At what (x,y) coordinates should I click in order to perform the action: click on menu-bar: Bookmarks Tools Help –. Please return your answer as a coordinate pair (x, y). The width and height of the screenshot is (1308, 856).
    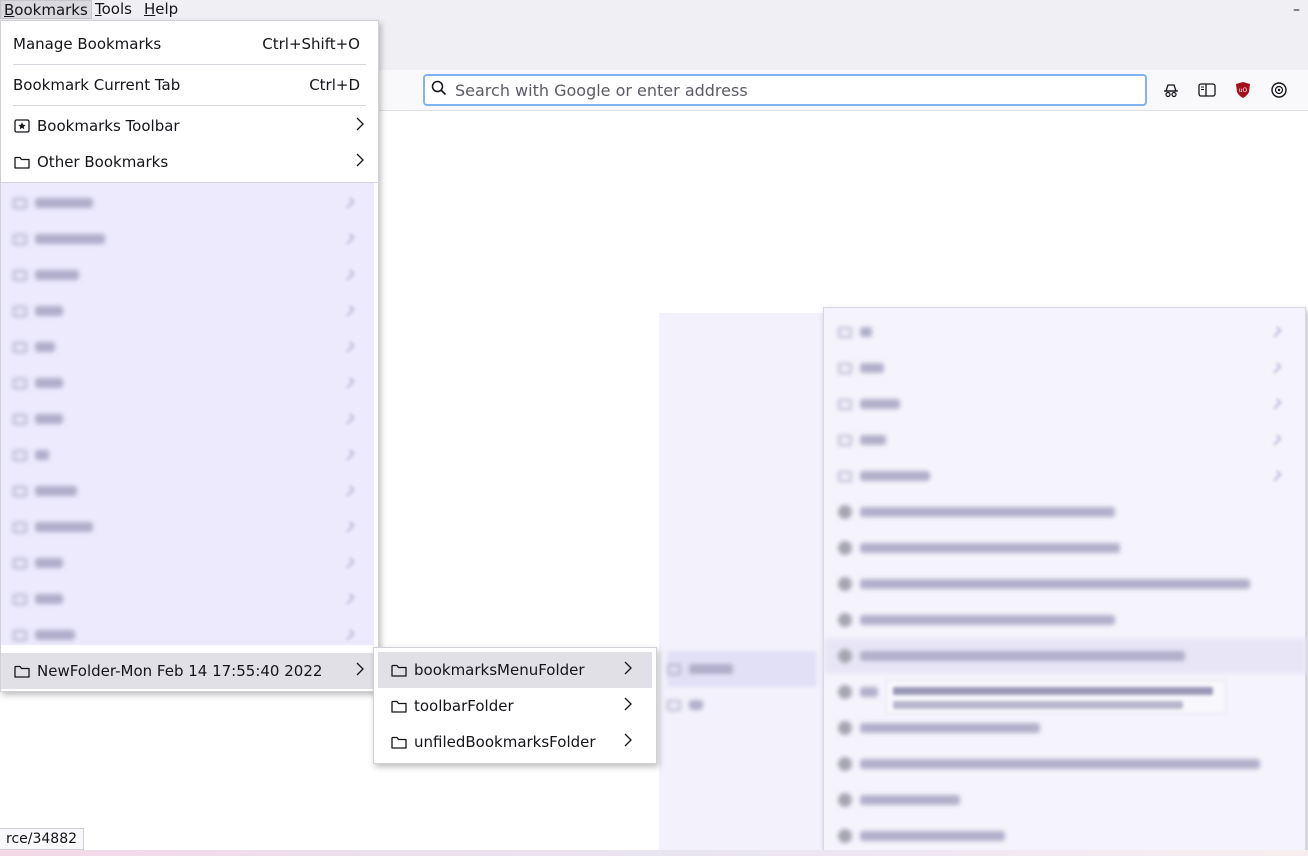
    Looking at the image, I should click on (654, 10).